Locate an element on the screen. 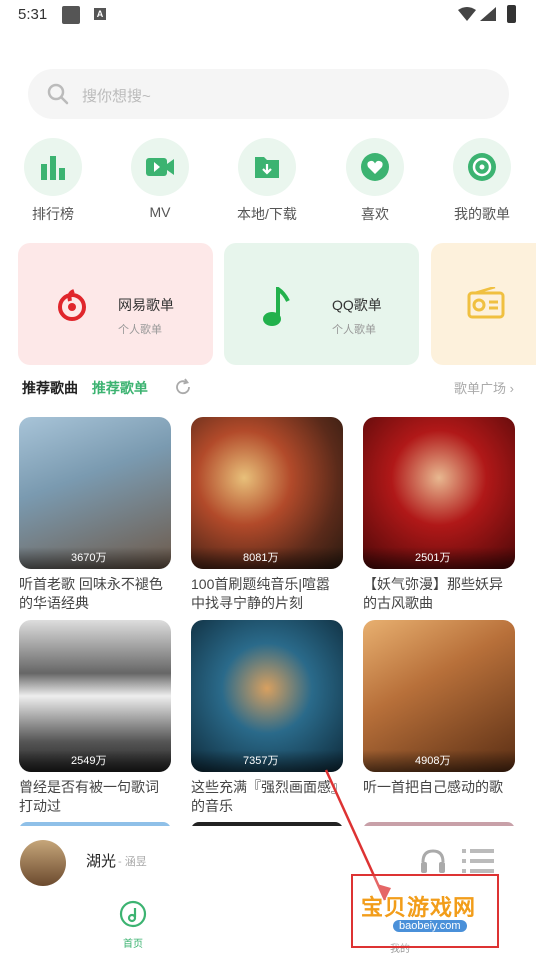 The width and height of the screenshot is (536, 955). playlist-tile: 7357万 这些充满『强烈画面感』的音乐 is located at coordinates (267, 718).